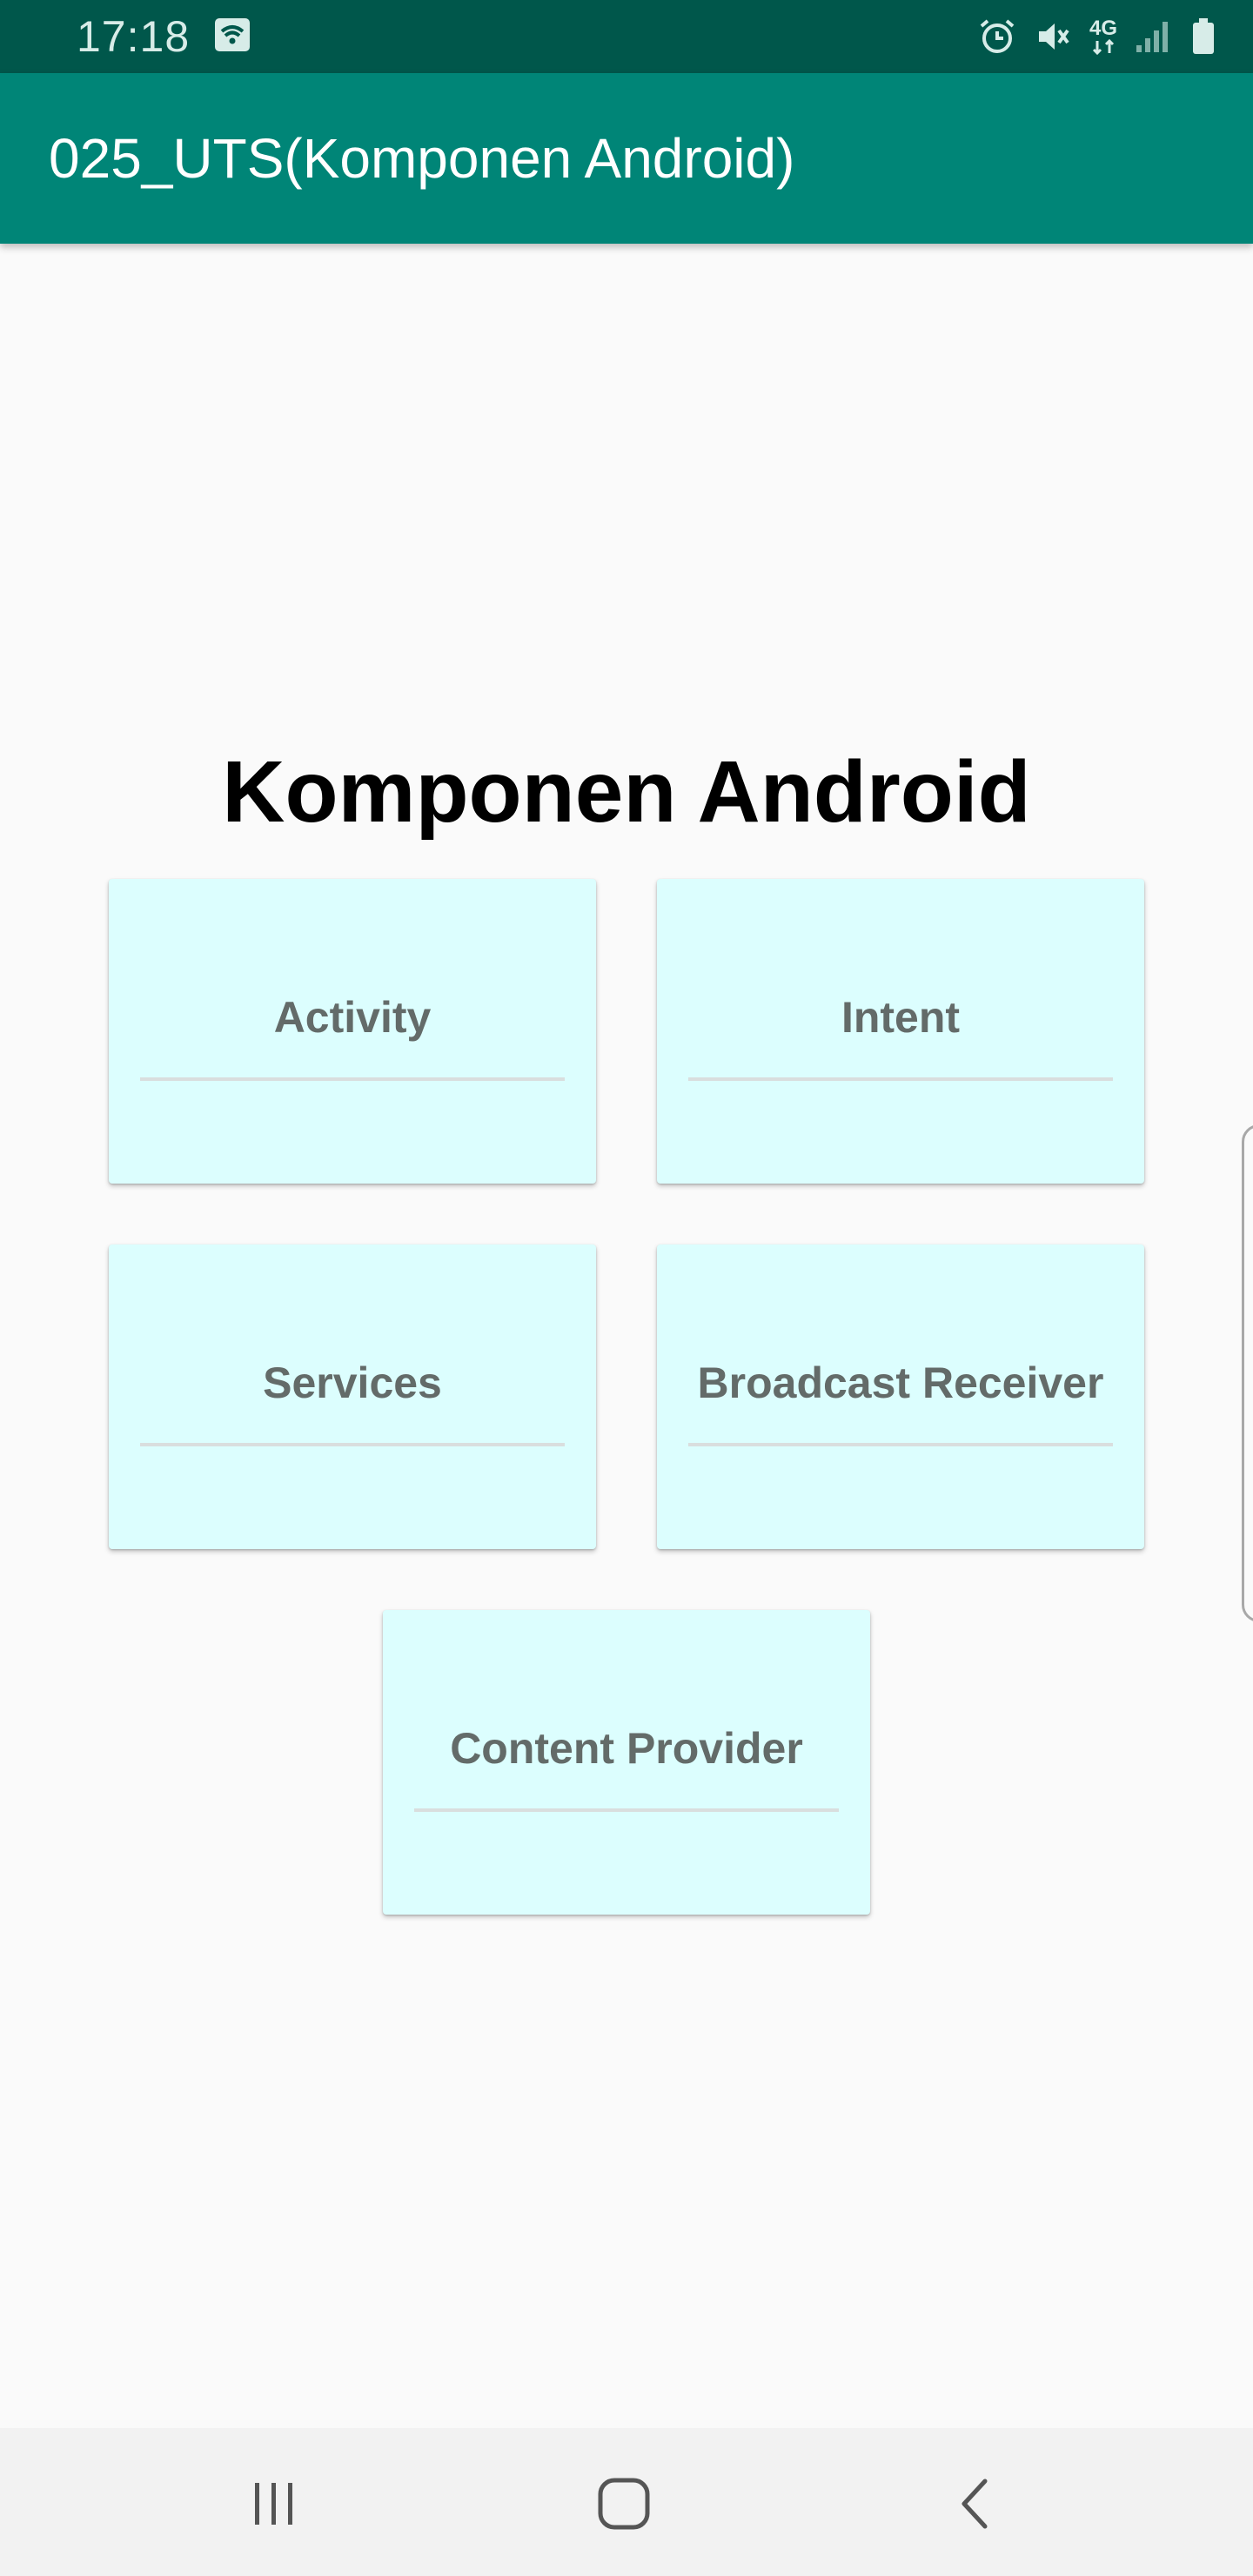 The image size is (1253, 2576). What do you see at coordinates (626, 792) in the screenshot?
I see `page-heading: Komponen Android` at bounding box center [626, 792].